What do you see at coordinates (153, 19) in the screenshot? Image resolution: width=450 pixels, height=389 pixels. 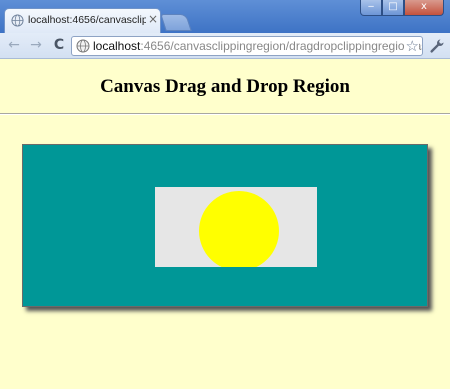 I see `close-tab-icon: ×` at bounding box center [153, 19].